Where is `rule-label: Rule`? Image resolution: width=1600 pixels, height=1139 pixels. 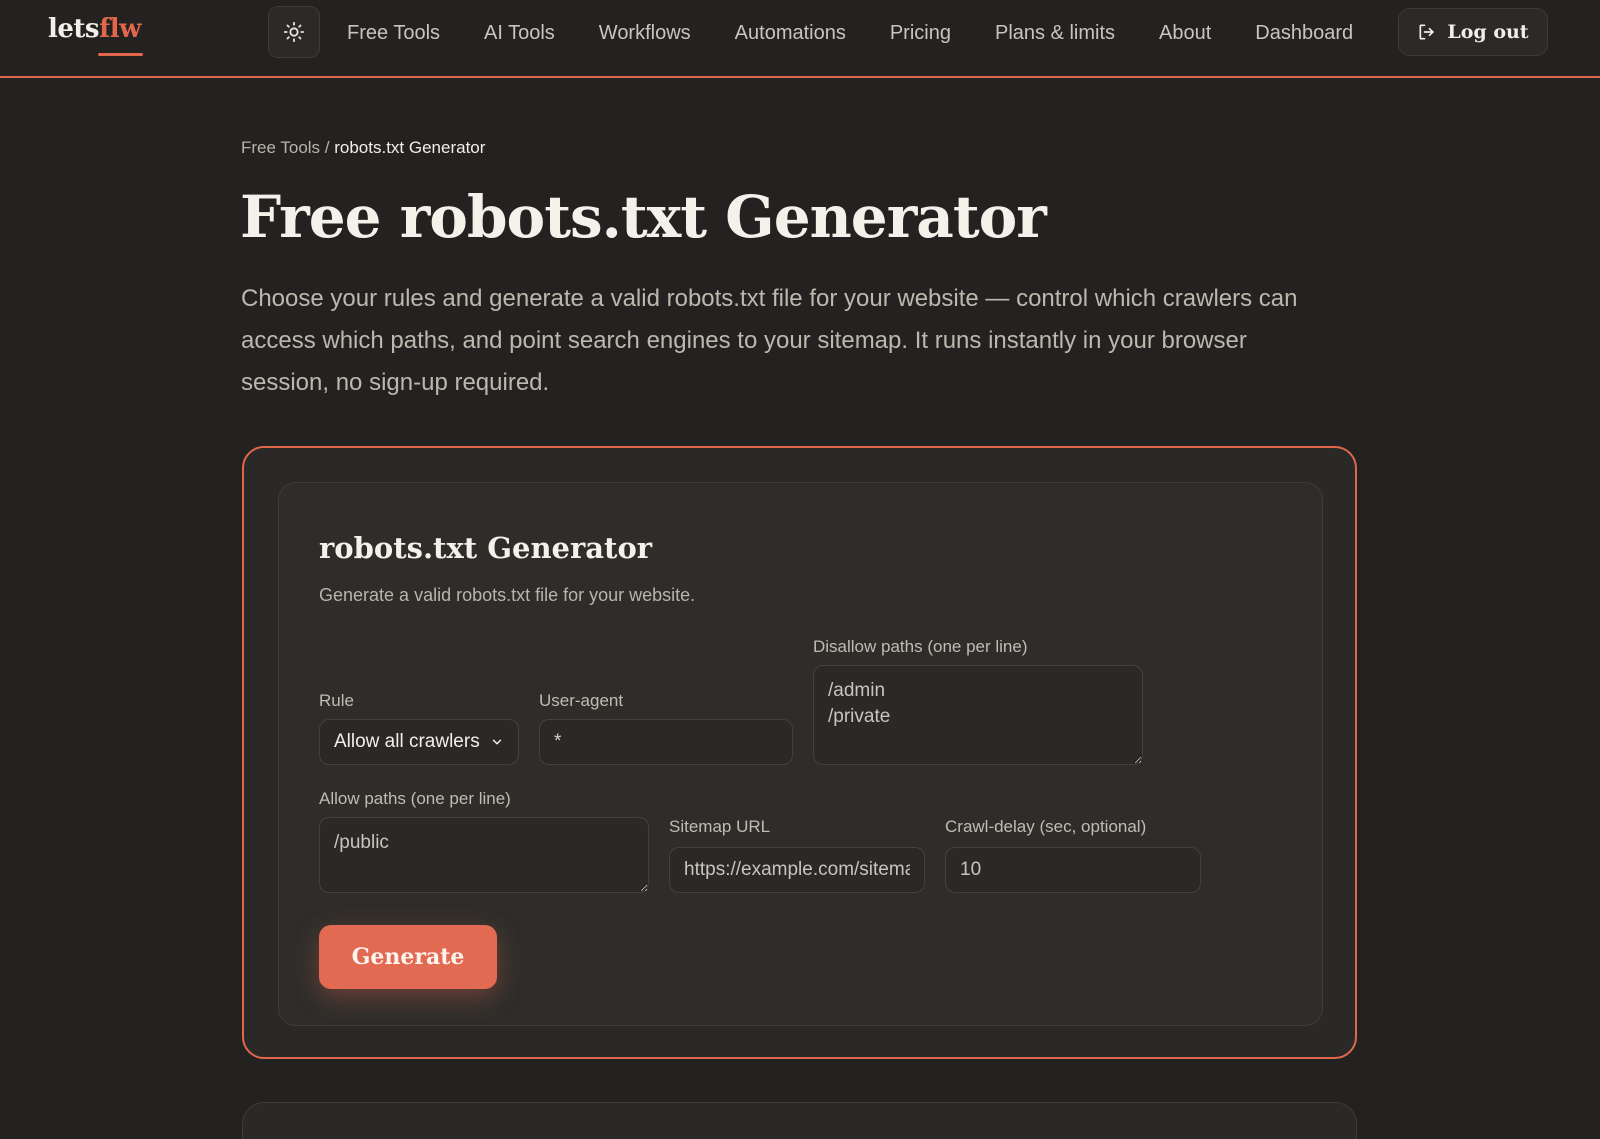 rule-label: Rule is located at coordinates (336, 700).